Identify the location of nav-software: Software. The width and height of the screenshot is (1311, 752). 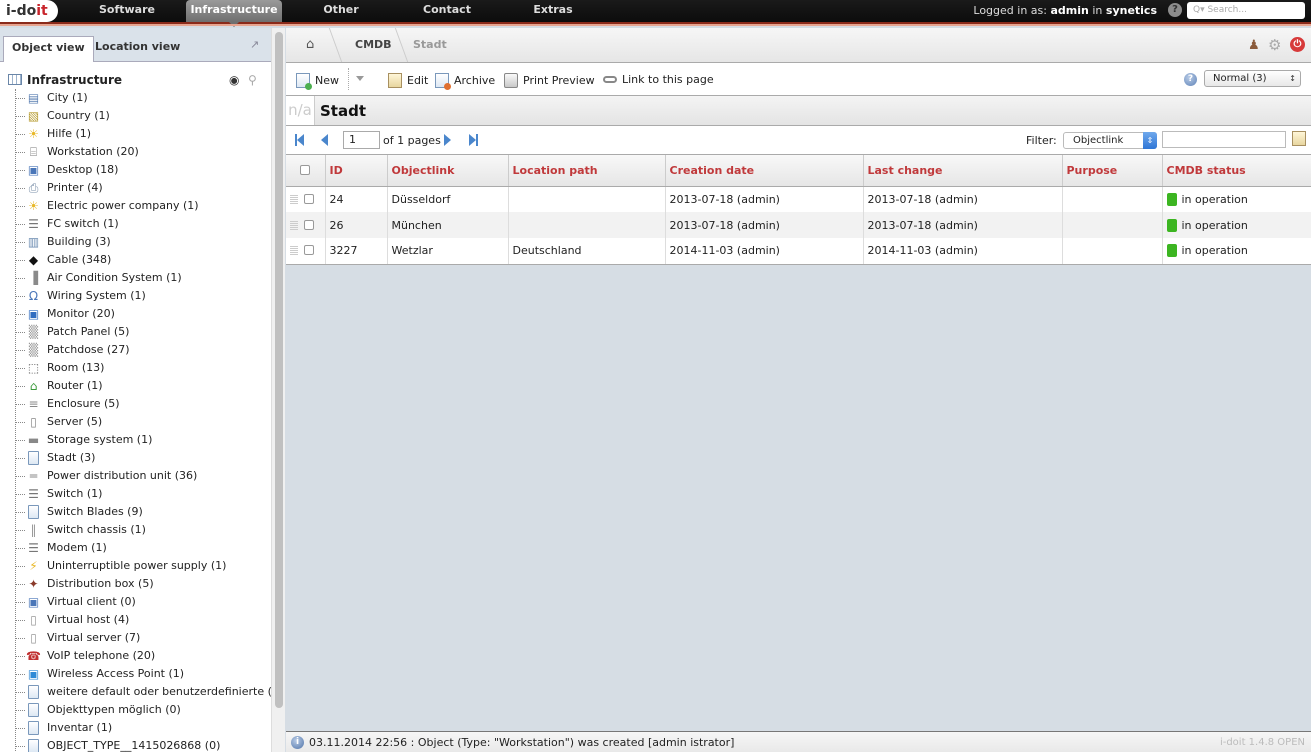
(127, 11).